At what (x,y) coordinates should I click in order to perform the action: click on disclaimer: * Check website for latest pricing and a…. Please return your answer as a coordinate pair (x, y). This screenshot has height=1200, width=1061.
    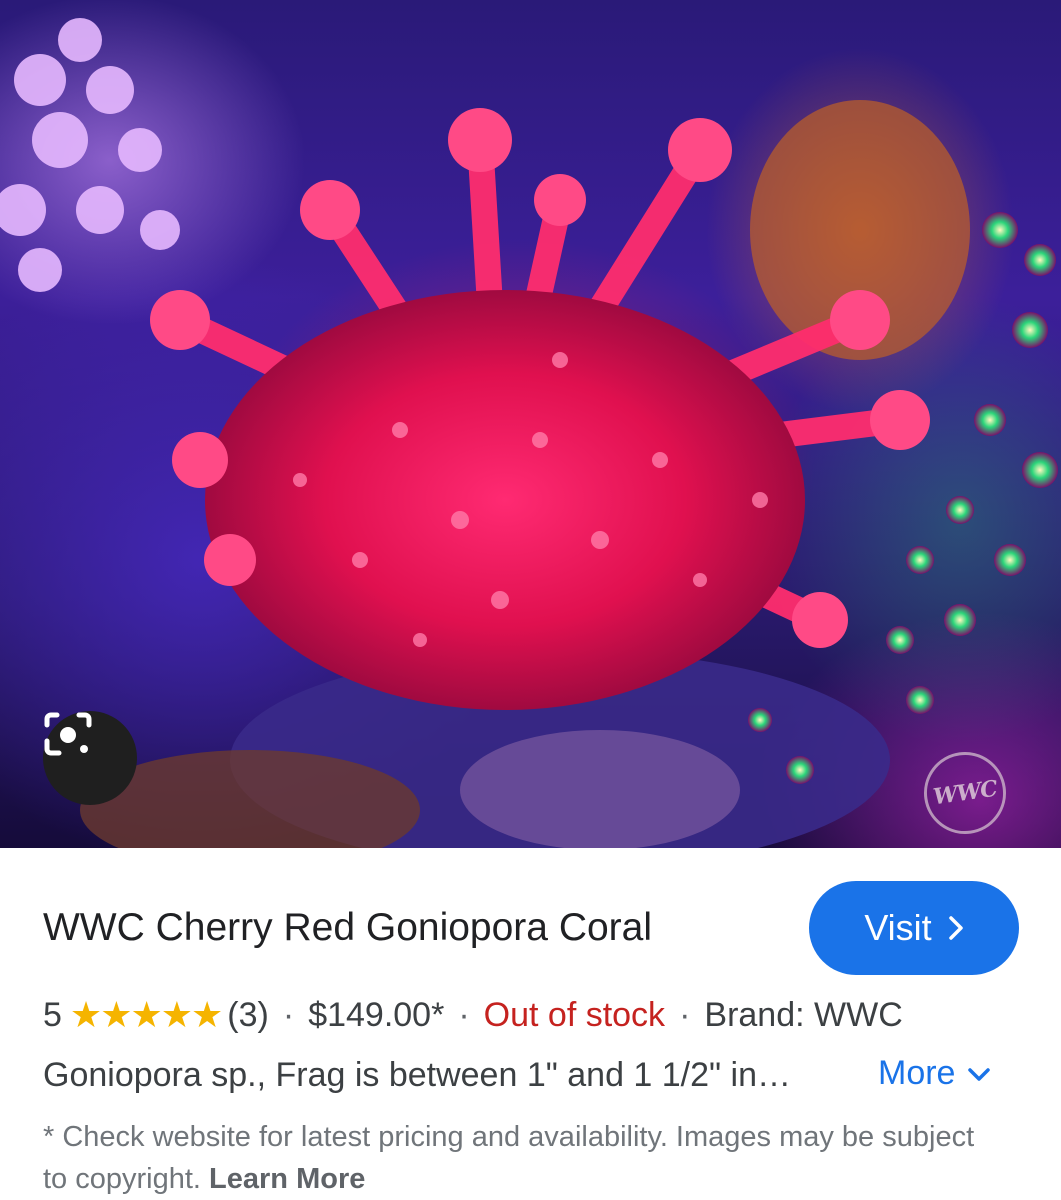
    Looking at the image, I should click on (523, 1158).